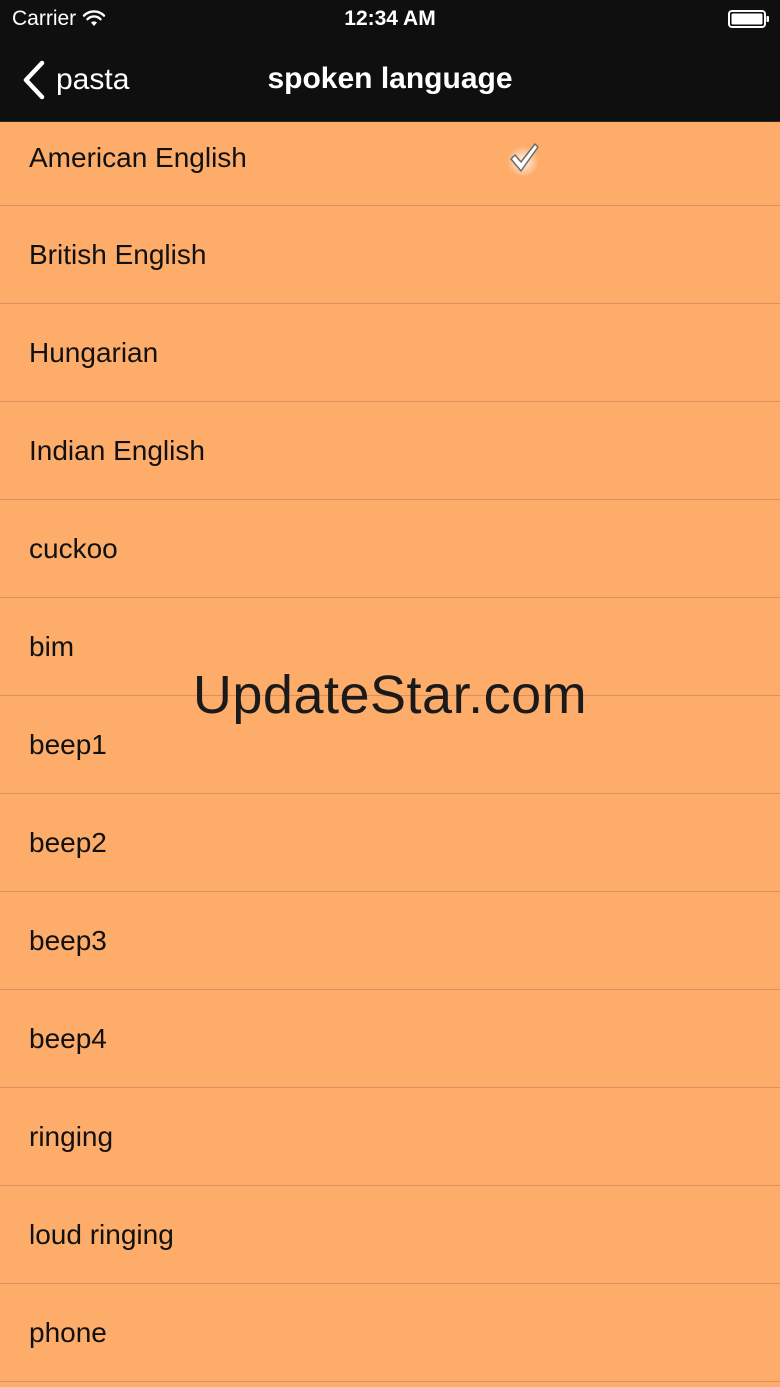 The image size is (780, 1387). Describe the element at coordinates (390, 1039) in the screenshot. I see `list-item-beep4: beep4` at that location.